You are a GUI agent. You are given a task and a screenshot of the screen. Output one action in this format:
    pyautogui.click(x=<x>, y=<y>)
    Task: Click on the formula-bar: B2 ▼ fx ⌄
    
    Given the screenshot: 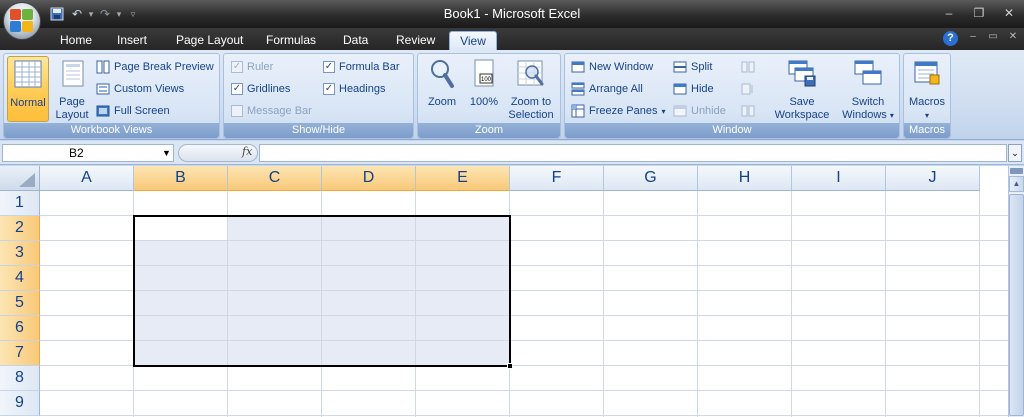 What is the action you would take?
    pyautogui.click(x=512, y=153)
    